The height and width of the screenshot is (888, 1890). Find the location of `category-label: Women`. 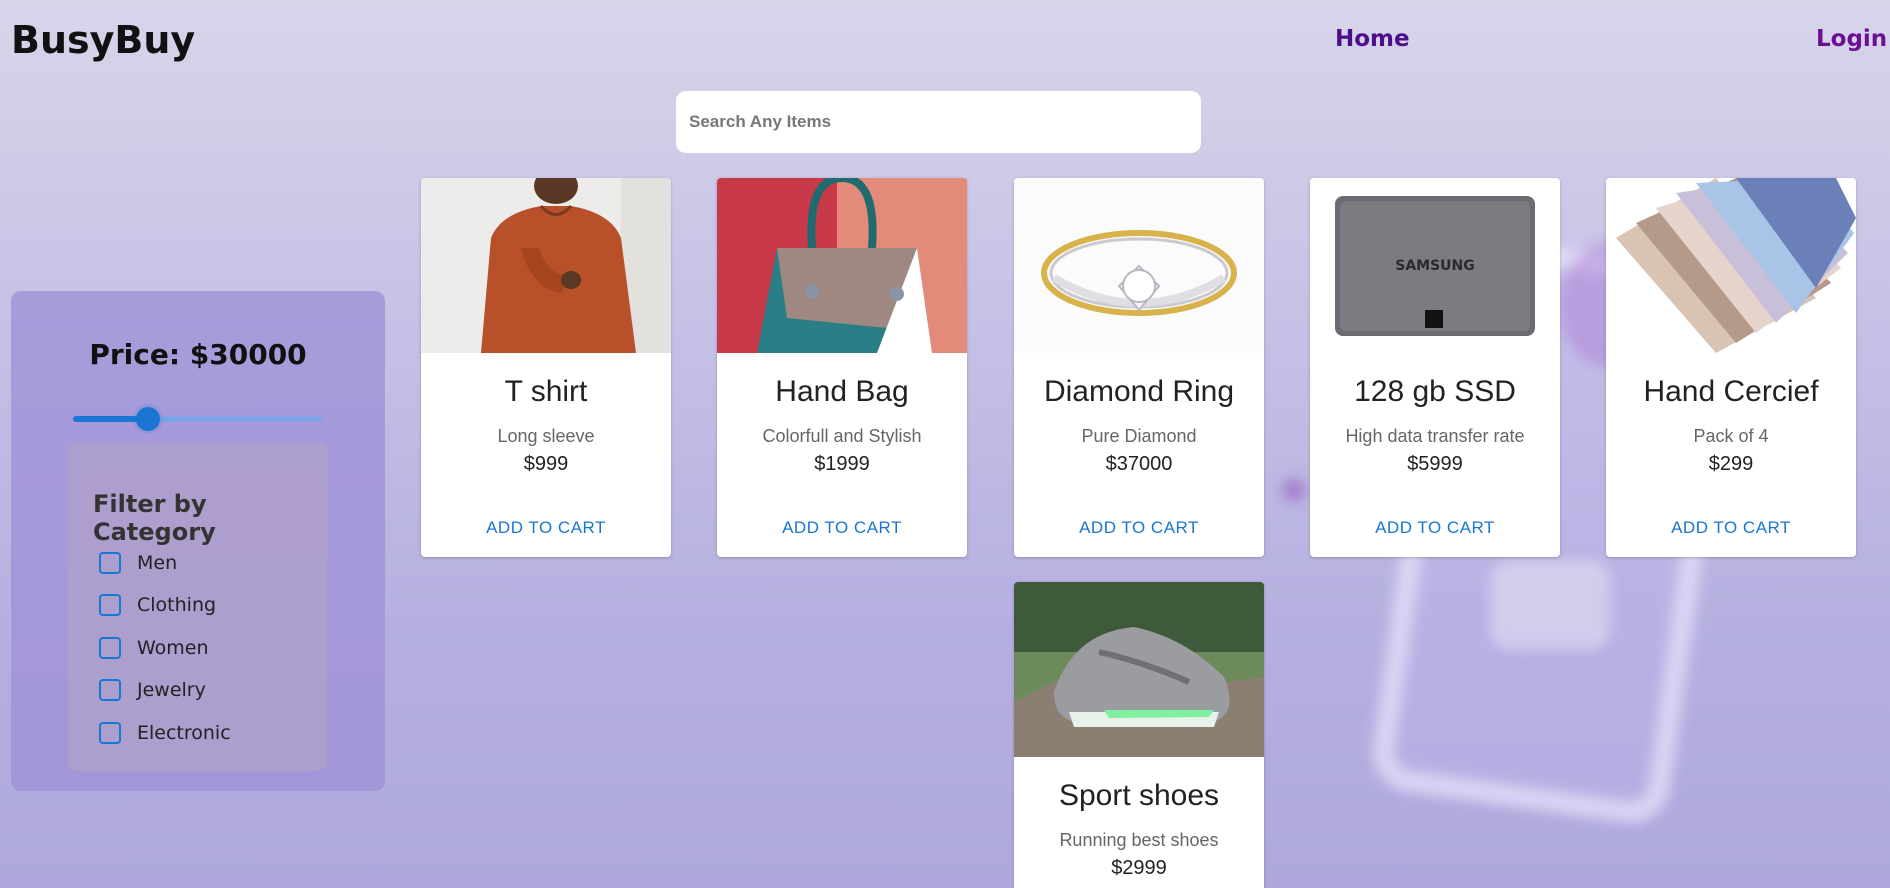

category-label: Women is located at coordinates (173, 648).